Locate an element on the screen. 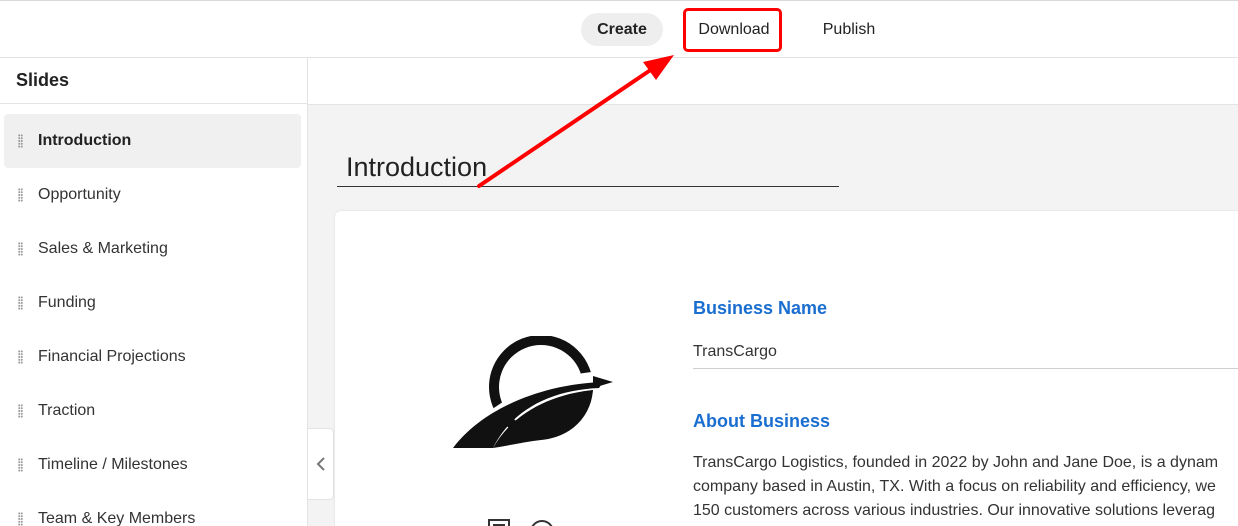  business-name-field: TransCargo is located at coordinates (735, 352).